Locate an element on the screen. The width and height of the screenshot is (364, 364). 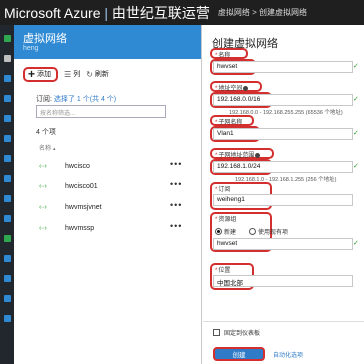
cube-icon is located at coordinates (7, 118).